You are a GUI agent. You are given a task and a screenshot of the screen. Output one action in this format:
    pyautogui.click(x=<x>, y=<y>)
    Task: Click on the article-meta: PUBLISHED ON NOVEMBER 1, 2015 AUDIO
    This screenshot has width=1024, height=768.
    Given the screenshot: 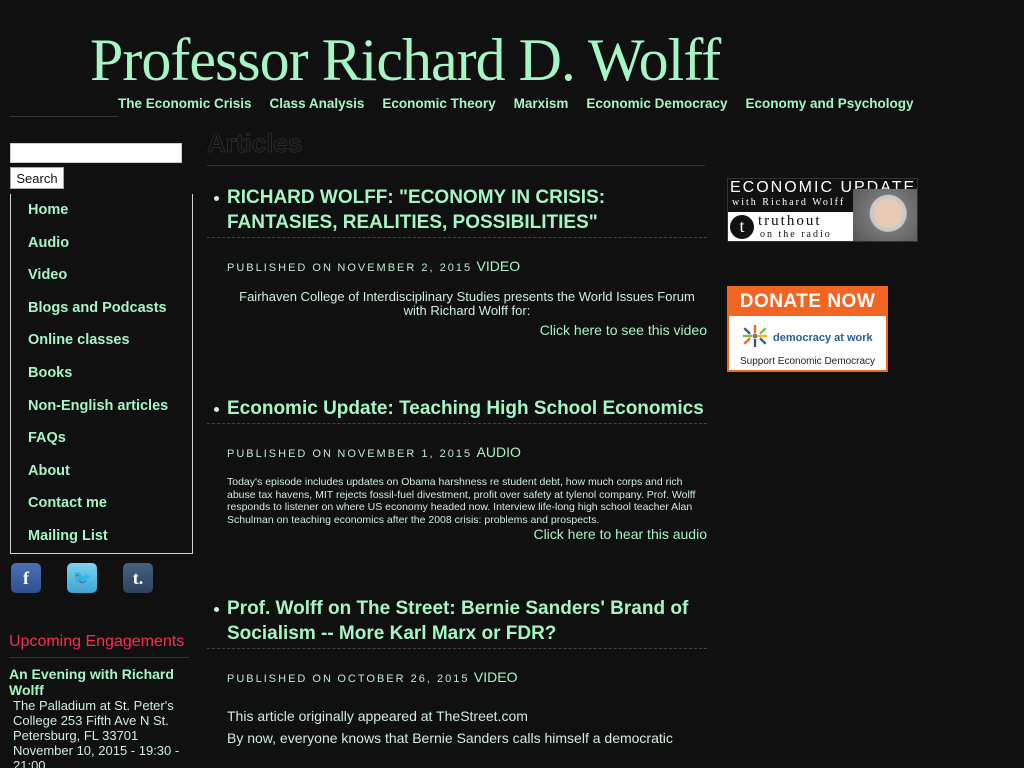 What is the action you would take?
    pyautogui.click(x=457, y=453)
    